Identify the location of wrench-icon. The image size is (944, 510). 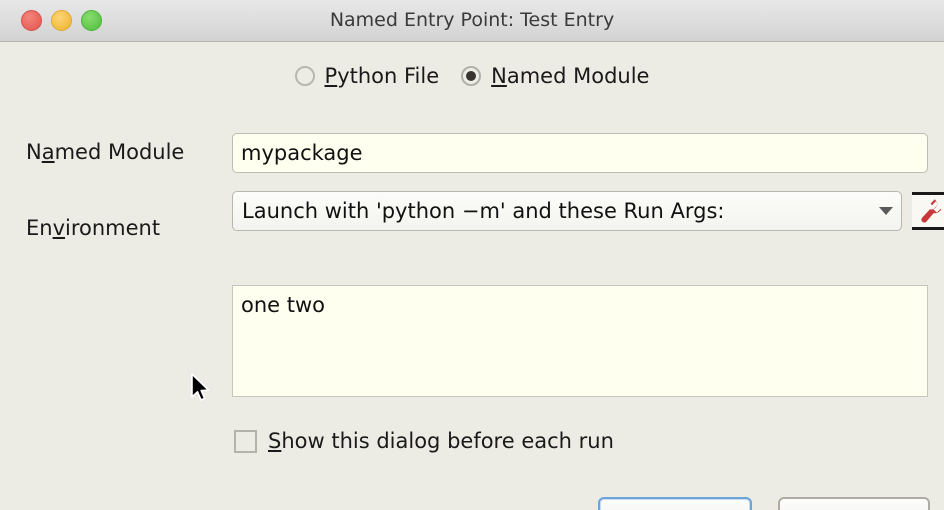
(928, 211).